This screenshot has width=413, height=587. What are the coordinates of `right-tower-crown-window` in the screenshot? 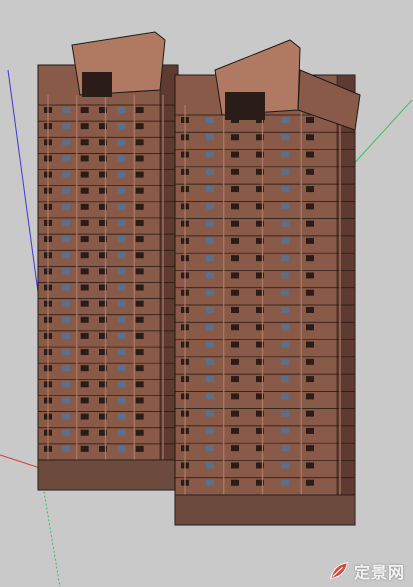 It's located at (245, 106).